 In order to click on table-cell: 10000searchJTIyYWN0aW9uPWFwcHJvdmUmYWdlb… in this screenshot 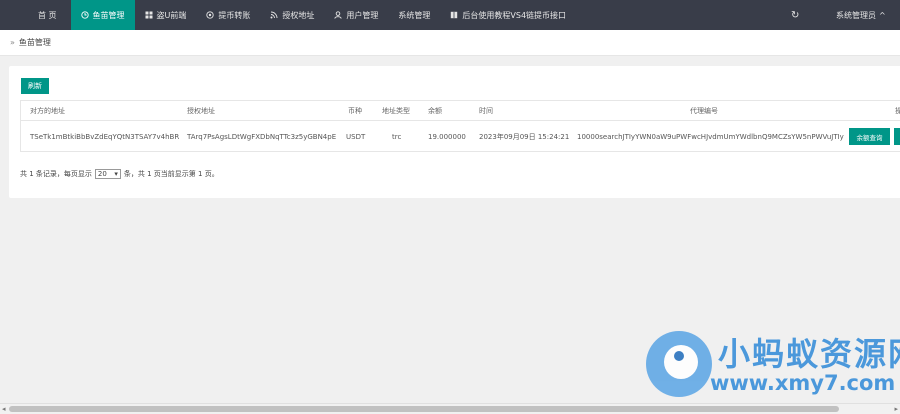, I will do `click(710, 136)`.